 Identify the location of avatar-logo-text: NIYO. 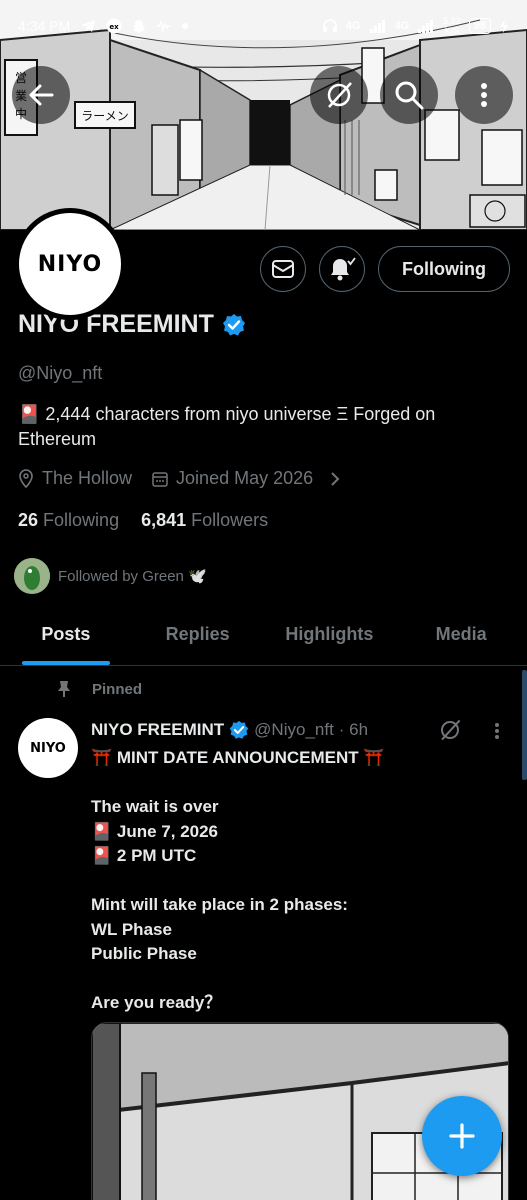
(70, 264).